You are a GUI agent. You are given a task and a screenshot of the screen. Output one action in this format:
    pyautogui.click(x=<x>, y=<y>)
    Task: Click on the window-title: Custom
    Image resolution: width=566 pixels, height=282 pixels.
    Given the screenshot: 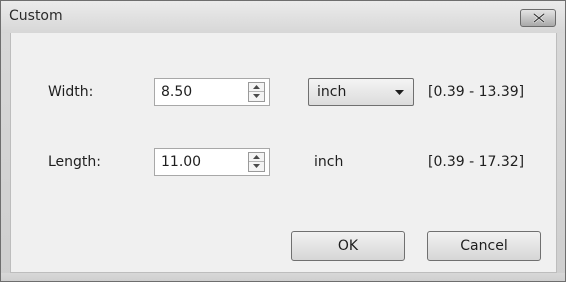 What is the action you would take?
    pyautogui.click(x=36, y=16)
    